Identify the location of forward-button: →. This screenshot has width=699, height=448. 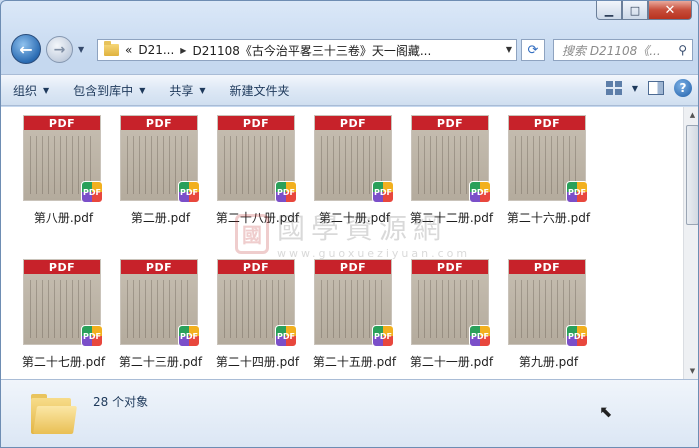
(59, 49).